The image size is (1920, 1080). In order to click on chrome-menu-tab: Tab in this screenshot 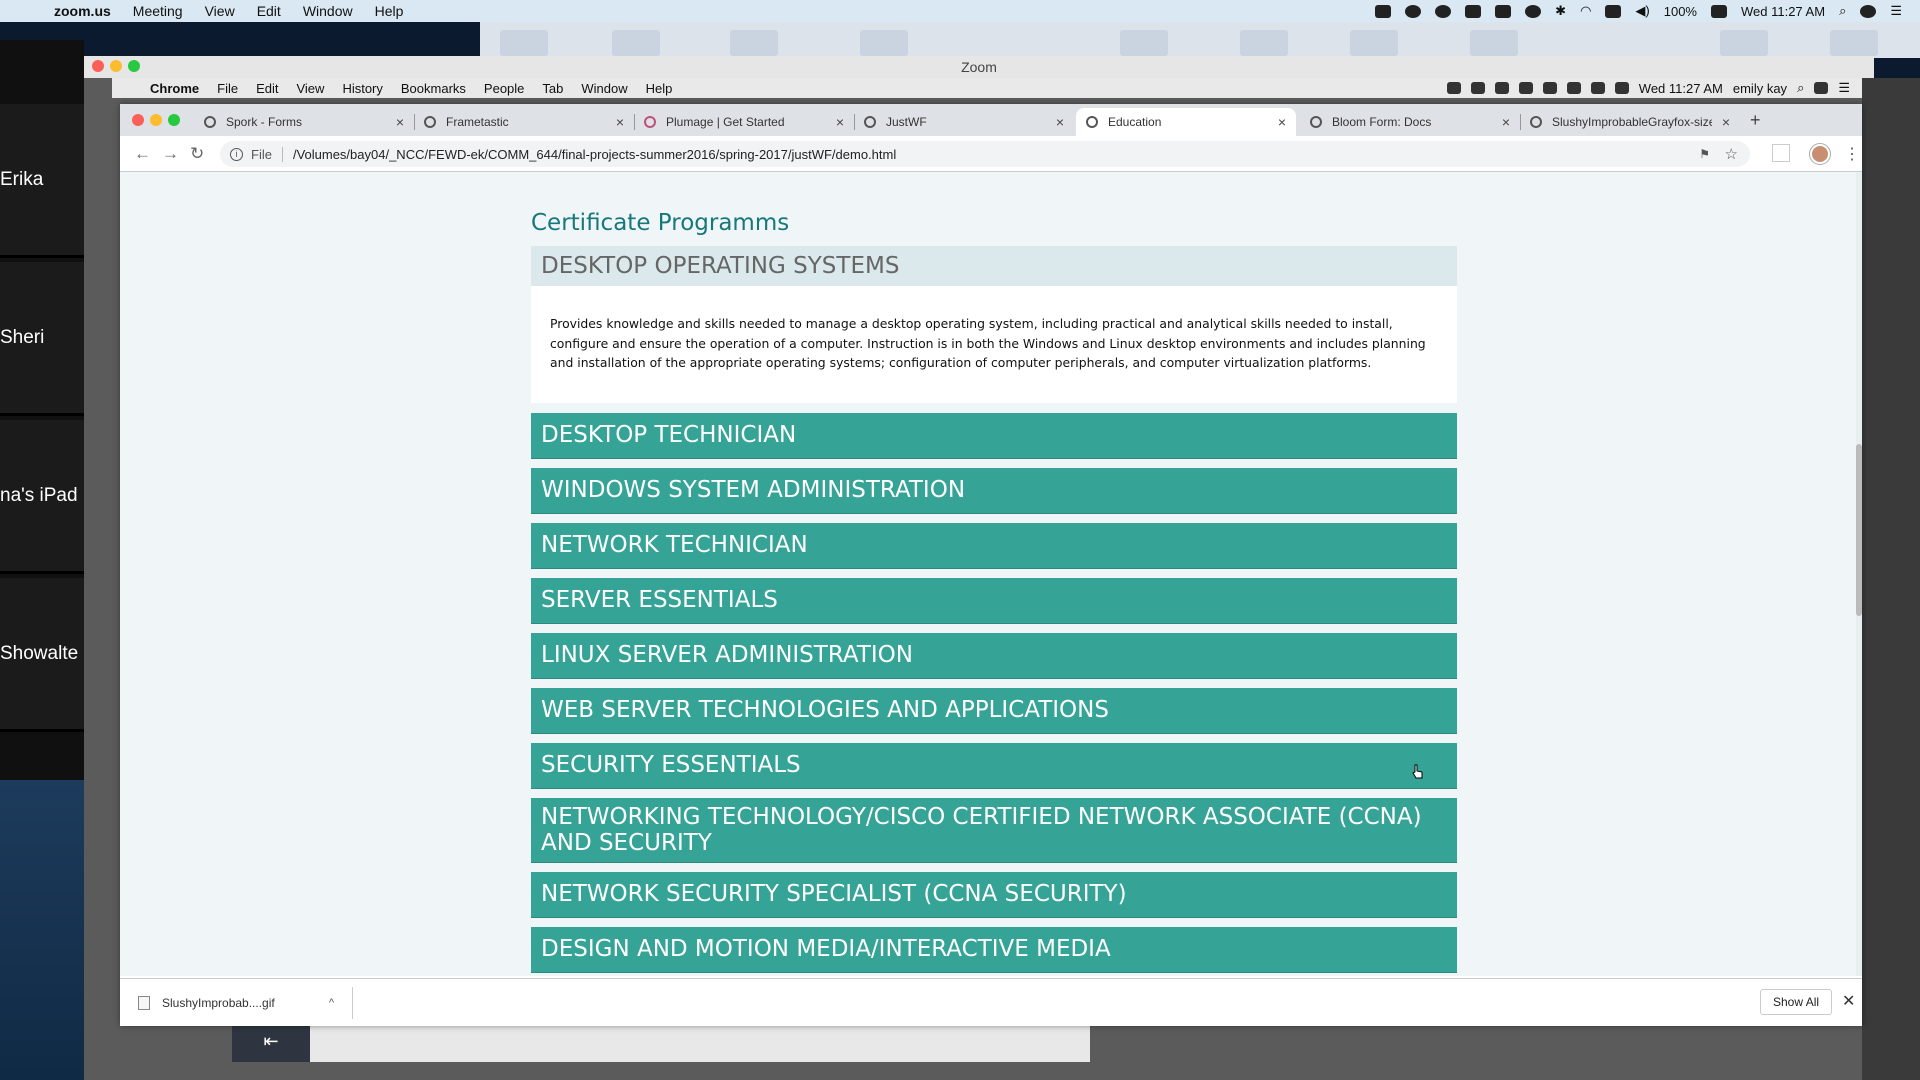, I will do `click(552, 88)`.